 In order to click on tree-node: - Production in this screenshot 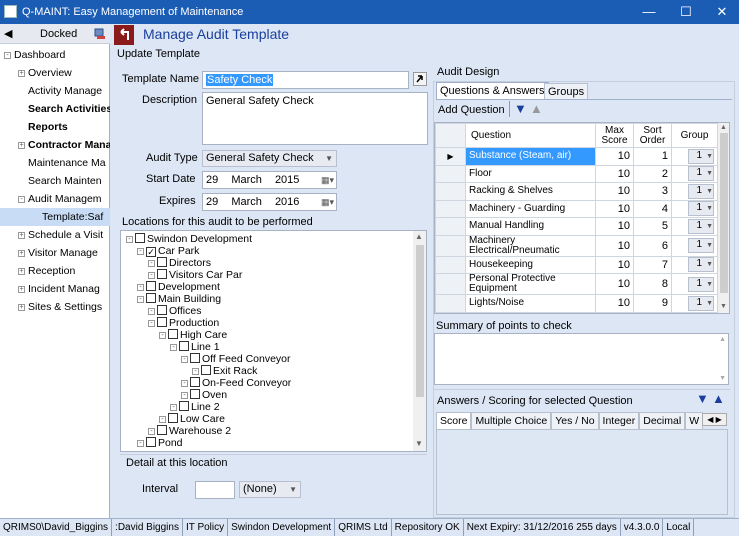, I will do `click(183, 323)`.